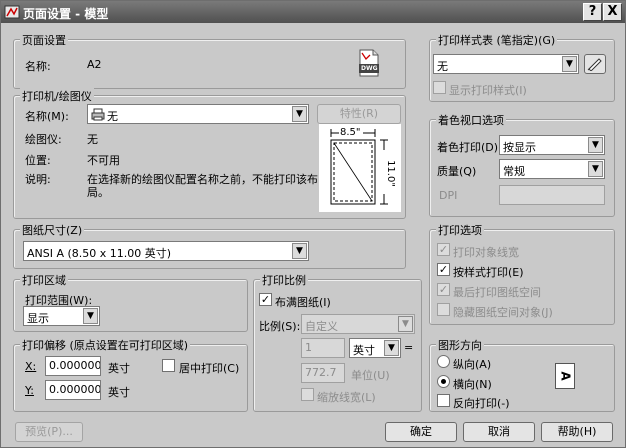 This screenshot has height=448, width=626. Describe the element at coordinates (44, 40) in the screenshot. I see `group-title: 页面设置` at that location.